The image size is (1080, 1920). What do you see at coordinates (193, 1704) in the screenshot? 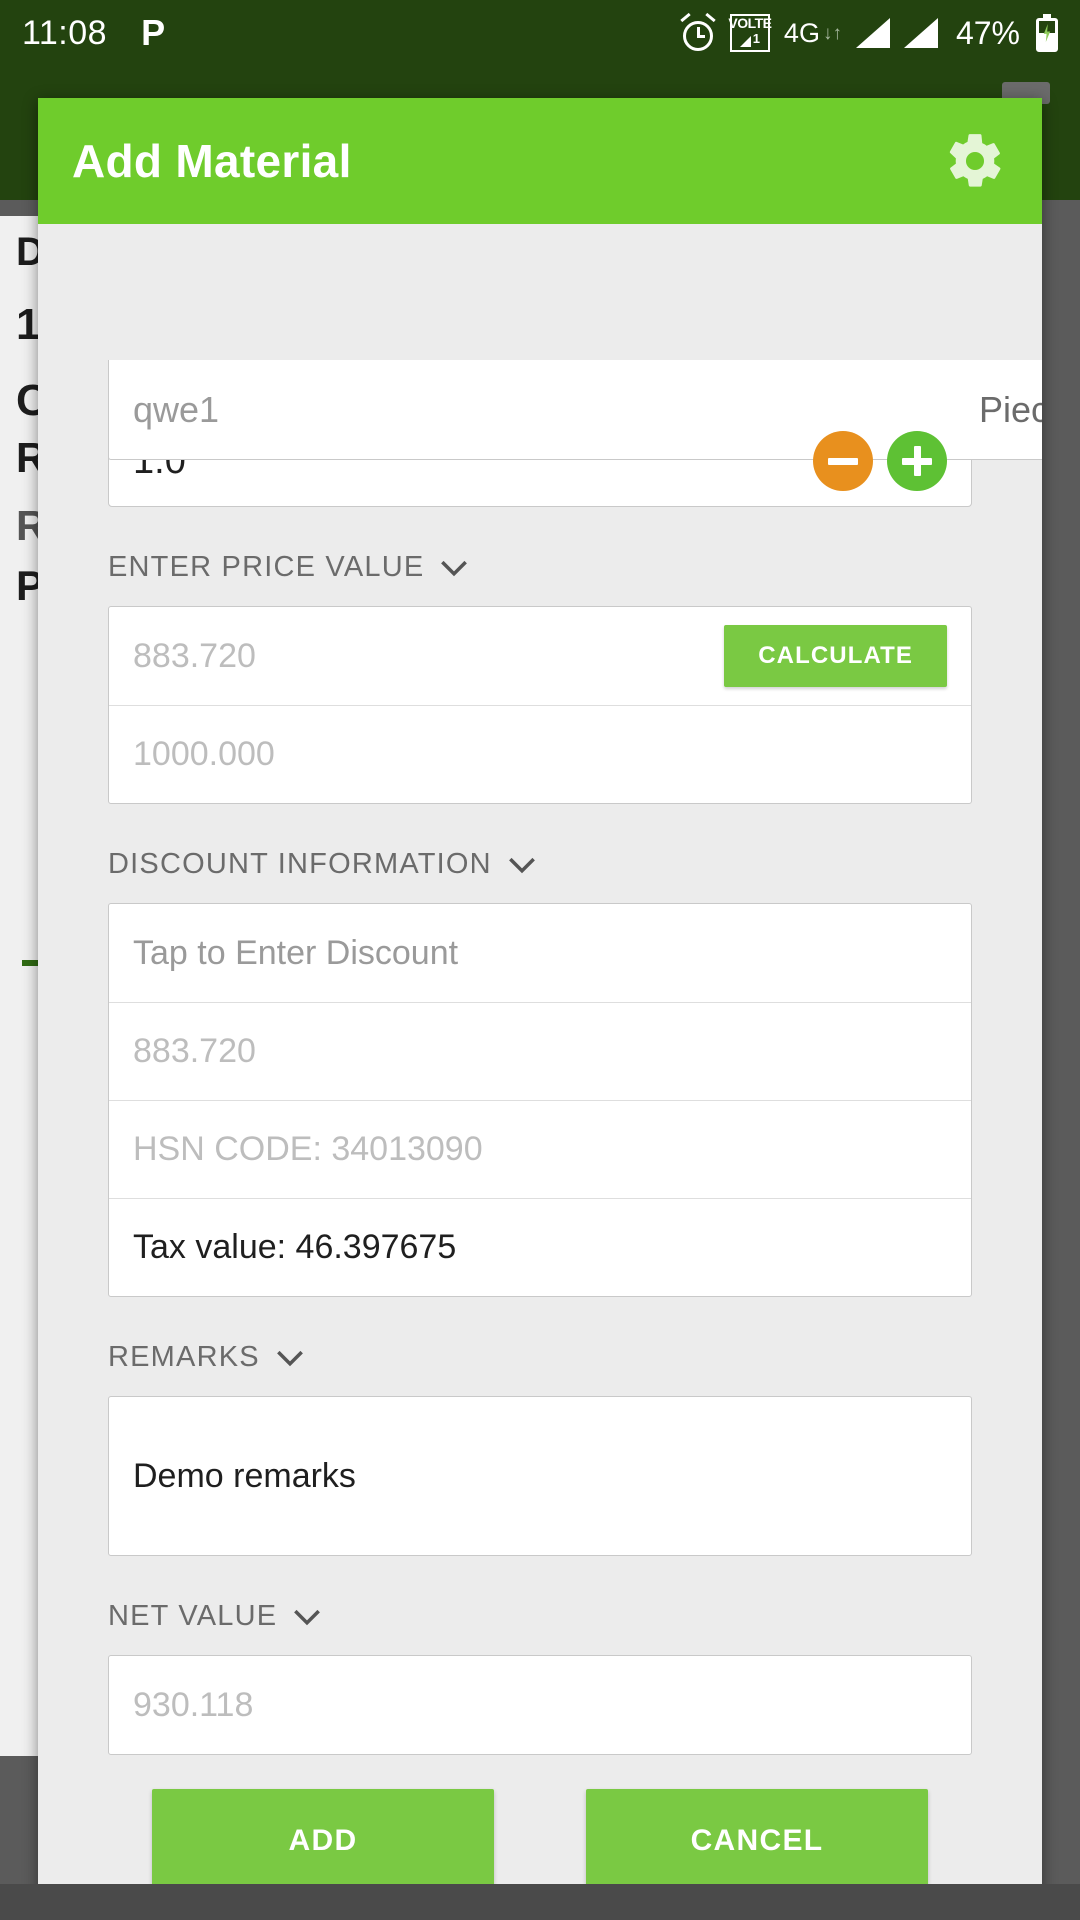
I see `net-value: 930.118` at bounding box center [193, 1704].